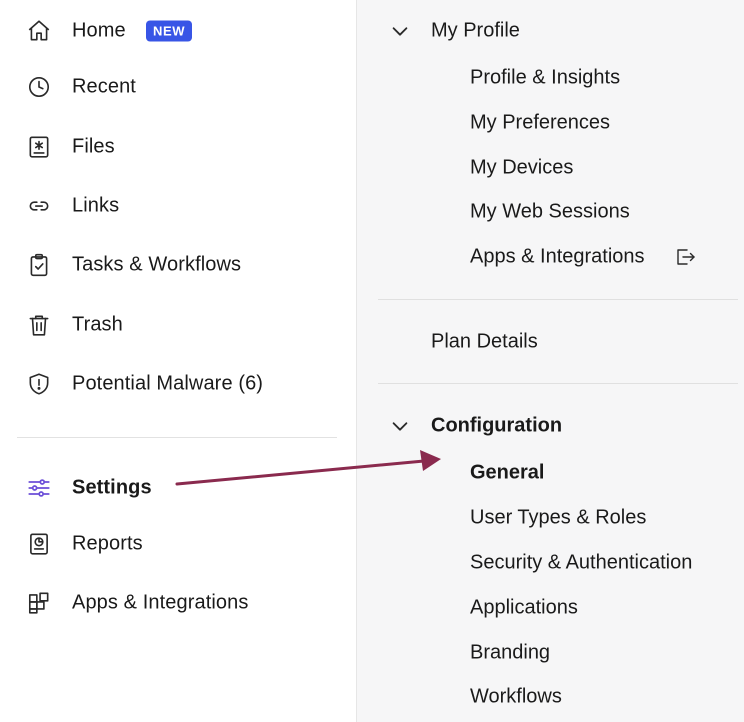 This screenshot has height=722, width=744. What do you see at coordinates (97, 324) in the screenshot?
I see `sidebar-item-label: Trash` at bounding box center [97, 324].